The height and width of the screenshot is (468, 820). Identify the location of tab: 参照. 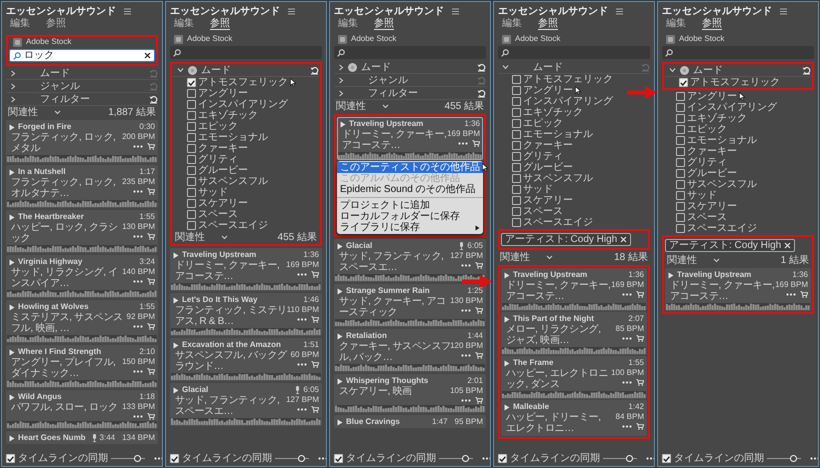
(220, 24).